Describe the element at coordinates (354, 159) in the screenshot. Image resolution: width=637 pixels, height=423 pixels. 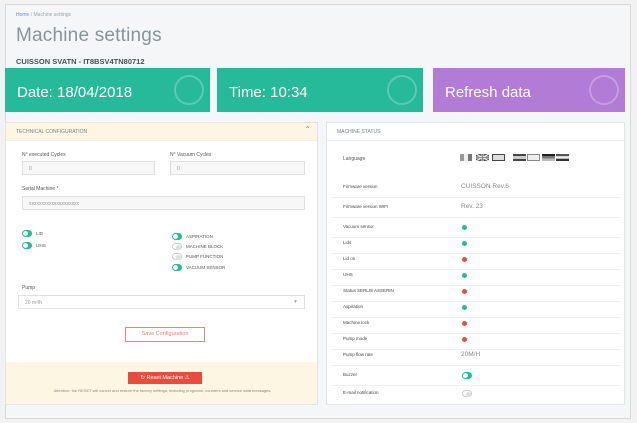
I see `language-label: Language` at that location.